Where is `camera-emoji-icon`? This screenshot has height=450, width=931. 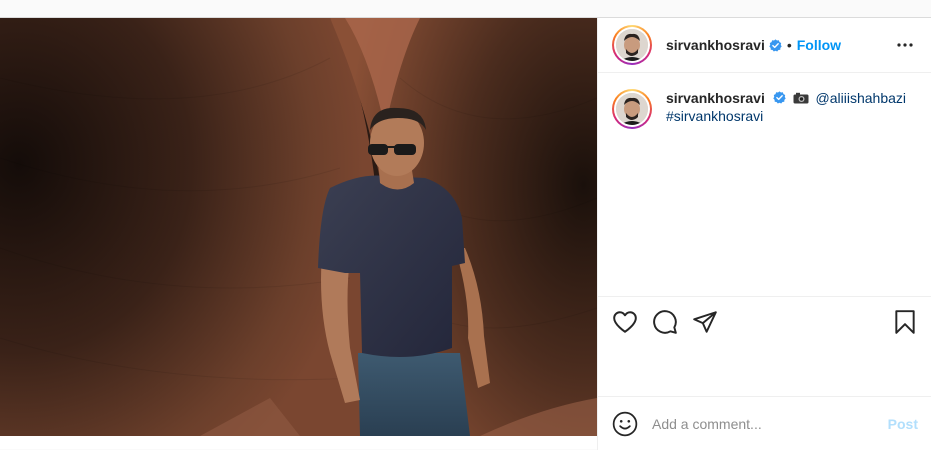 camera-emoji-icon is located at coordinates (801, 98).